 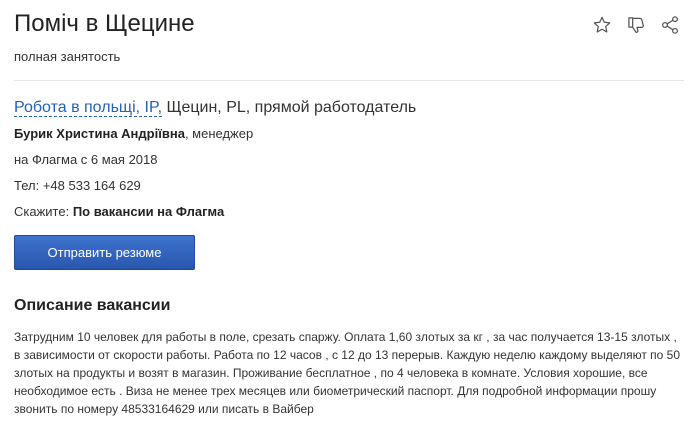 I want to click on thumbs-down-icon, so click(x=636, y=25).